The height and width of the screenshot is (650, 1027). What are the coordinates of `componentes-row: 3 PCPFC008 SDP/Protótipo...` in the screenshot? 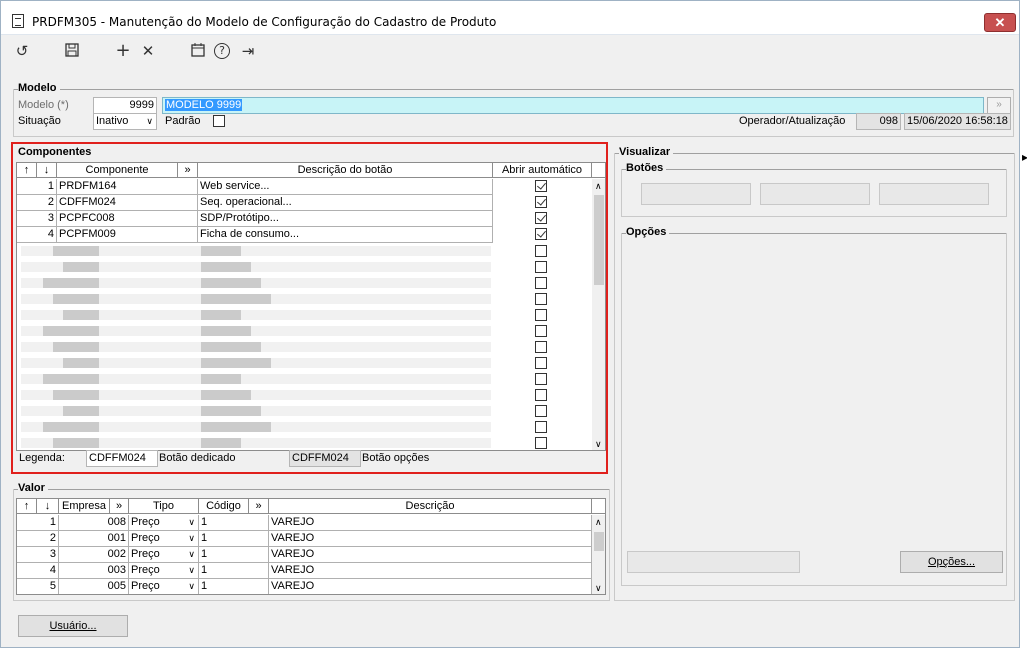 It's located at (311, 219).